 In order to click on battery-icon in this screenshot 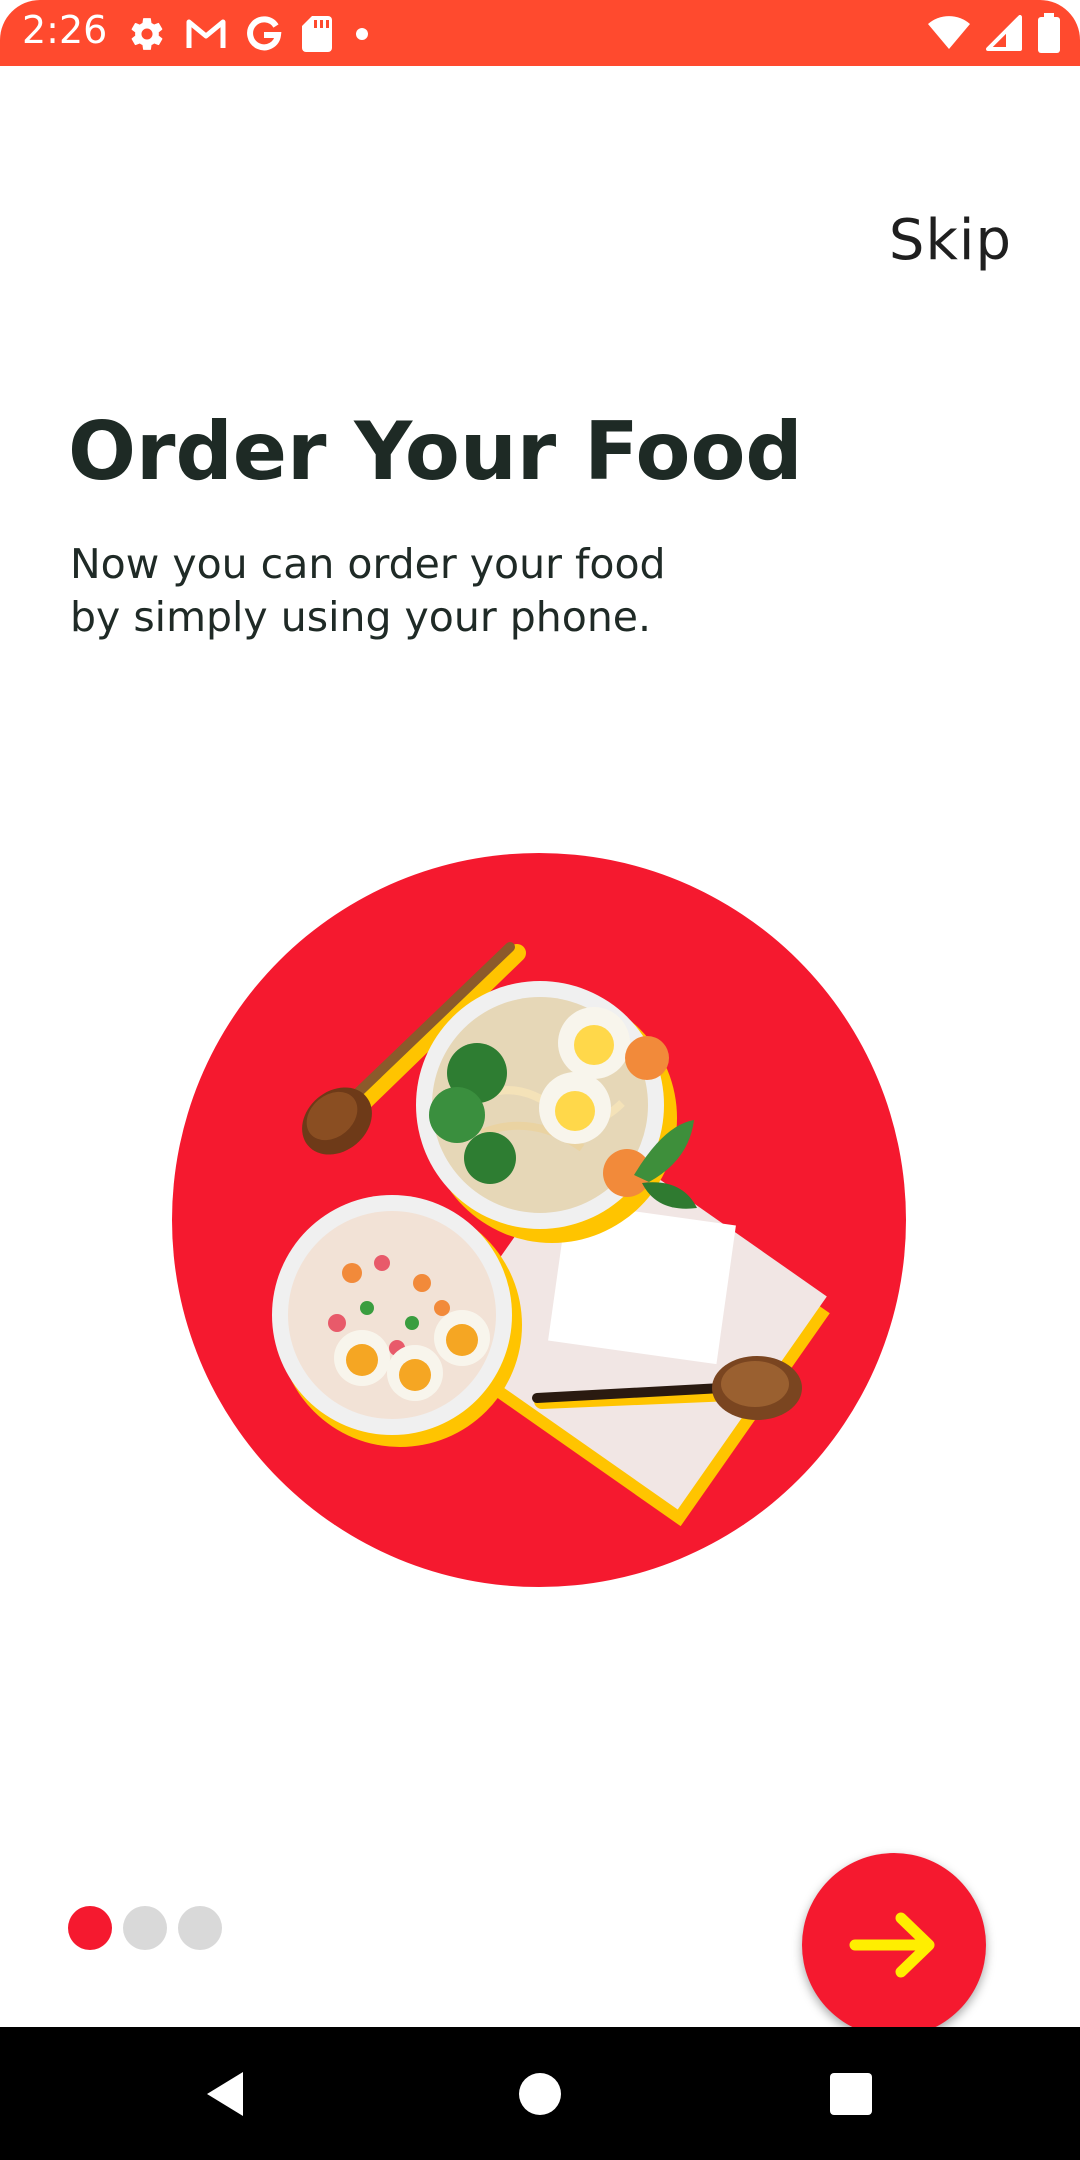, I will do `click(1049, 33)`.